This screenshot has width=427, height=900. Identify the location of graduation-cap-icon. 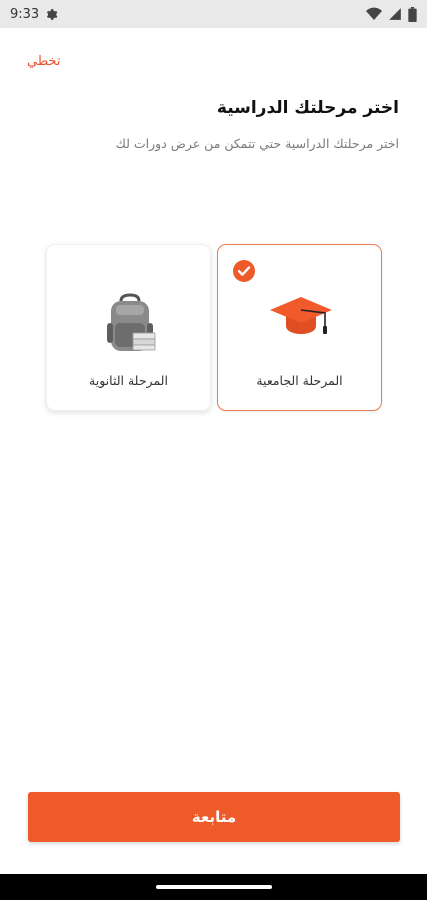
(301, 315).